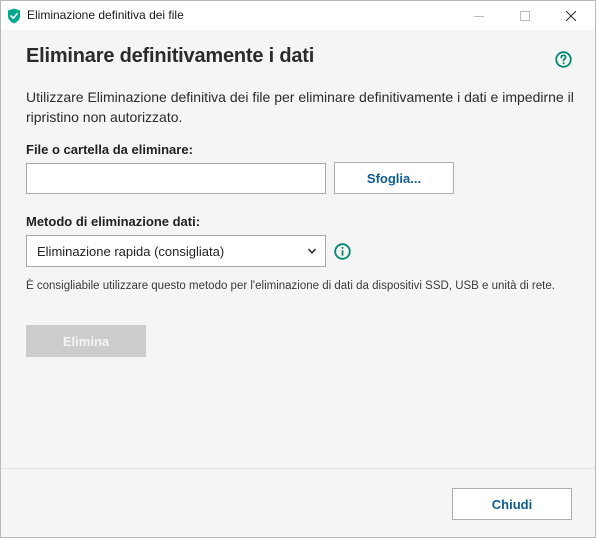  What do you see at coordinates (298, 468) in the screenshot?
I see `footer-divider` at bounding box center [298, 468].